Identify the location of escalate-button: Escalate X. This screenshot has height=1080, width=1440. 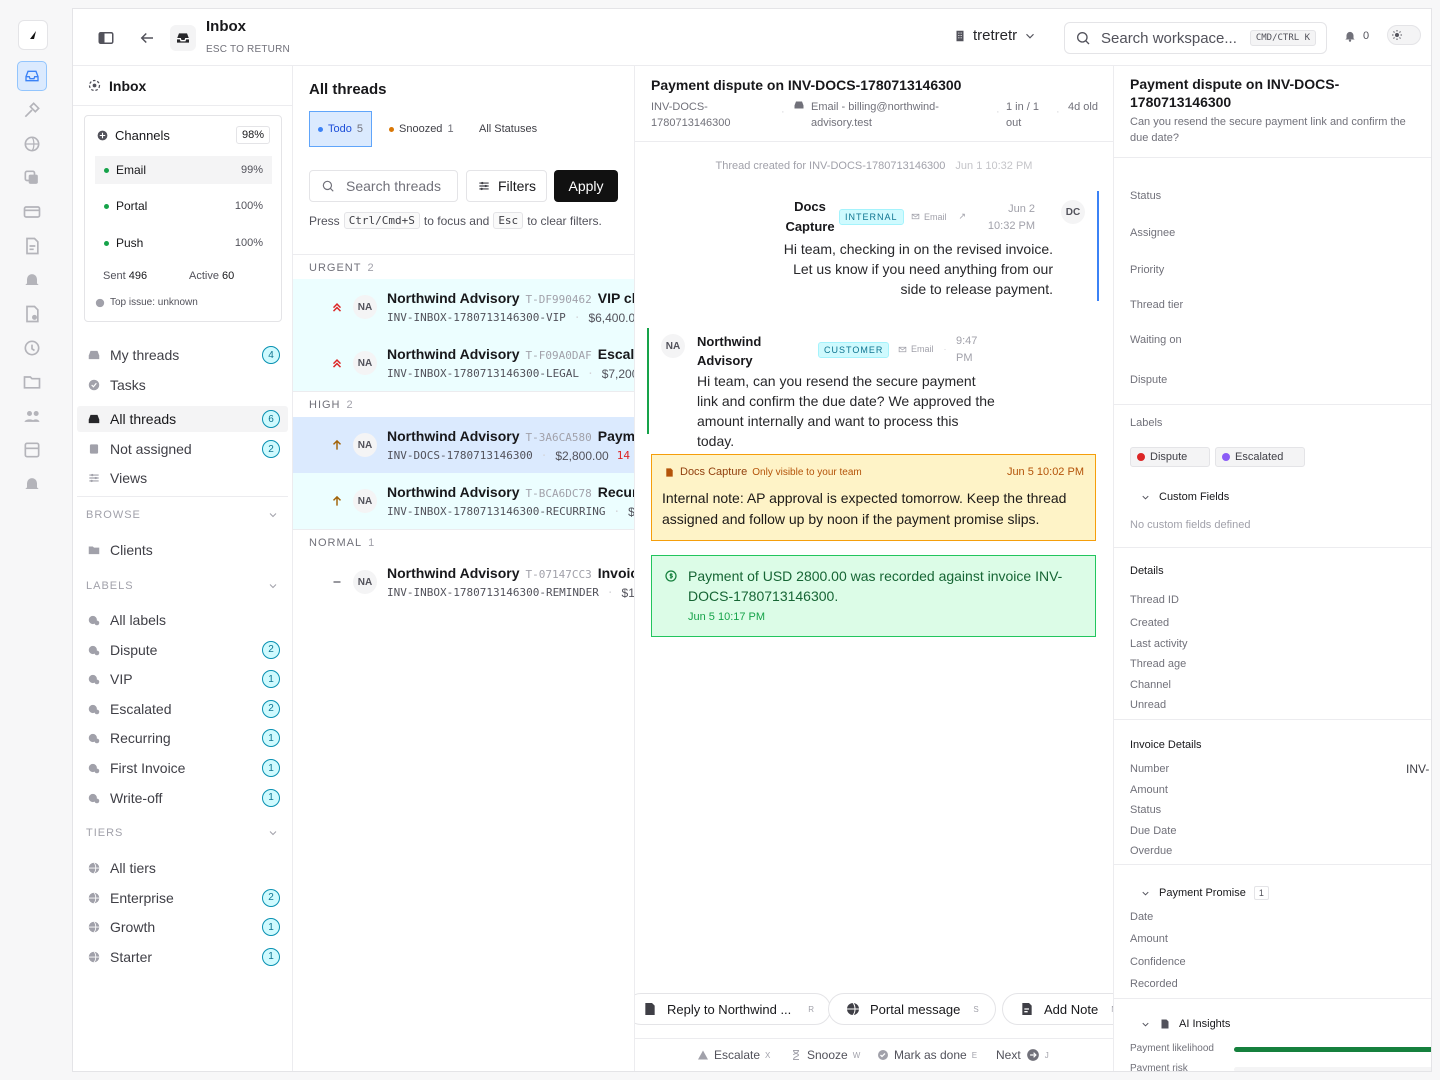
(733, 1055).